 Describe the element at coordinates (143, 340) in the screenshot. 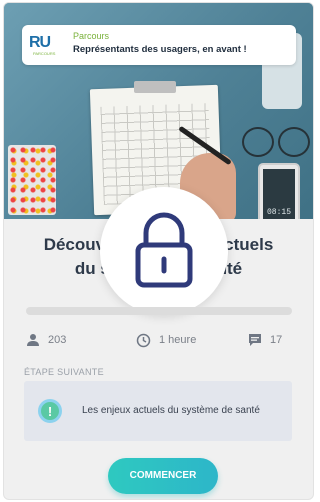

I see `clock-icon` at that location.